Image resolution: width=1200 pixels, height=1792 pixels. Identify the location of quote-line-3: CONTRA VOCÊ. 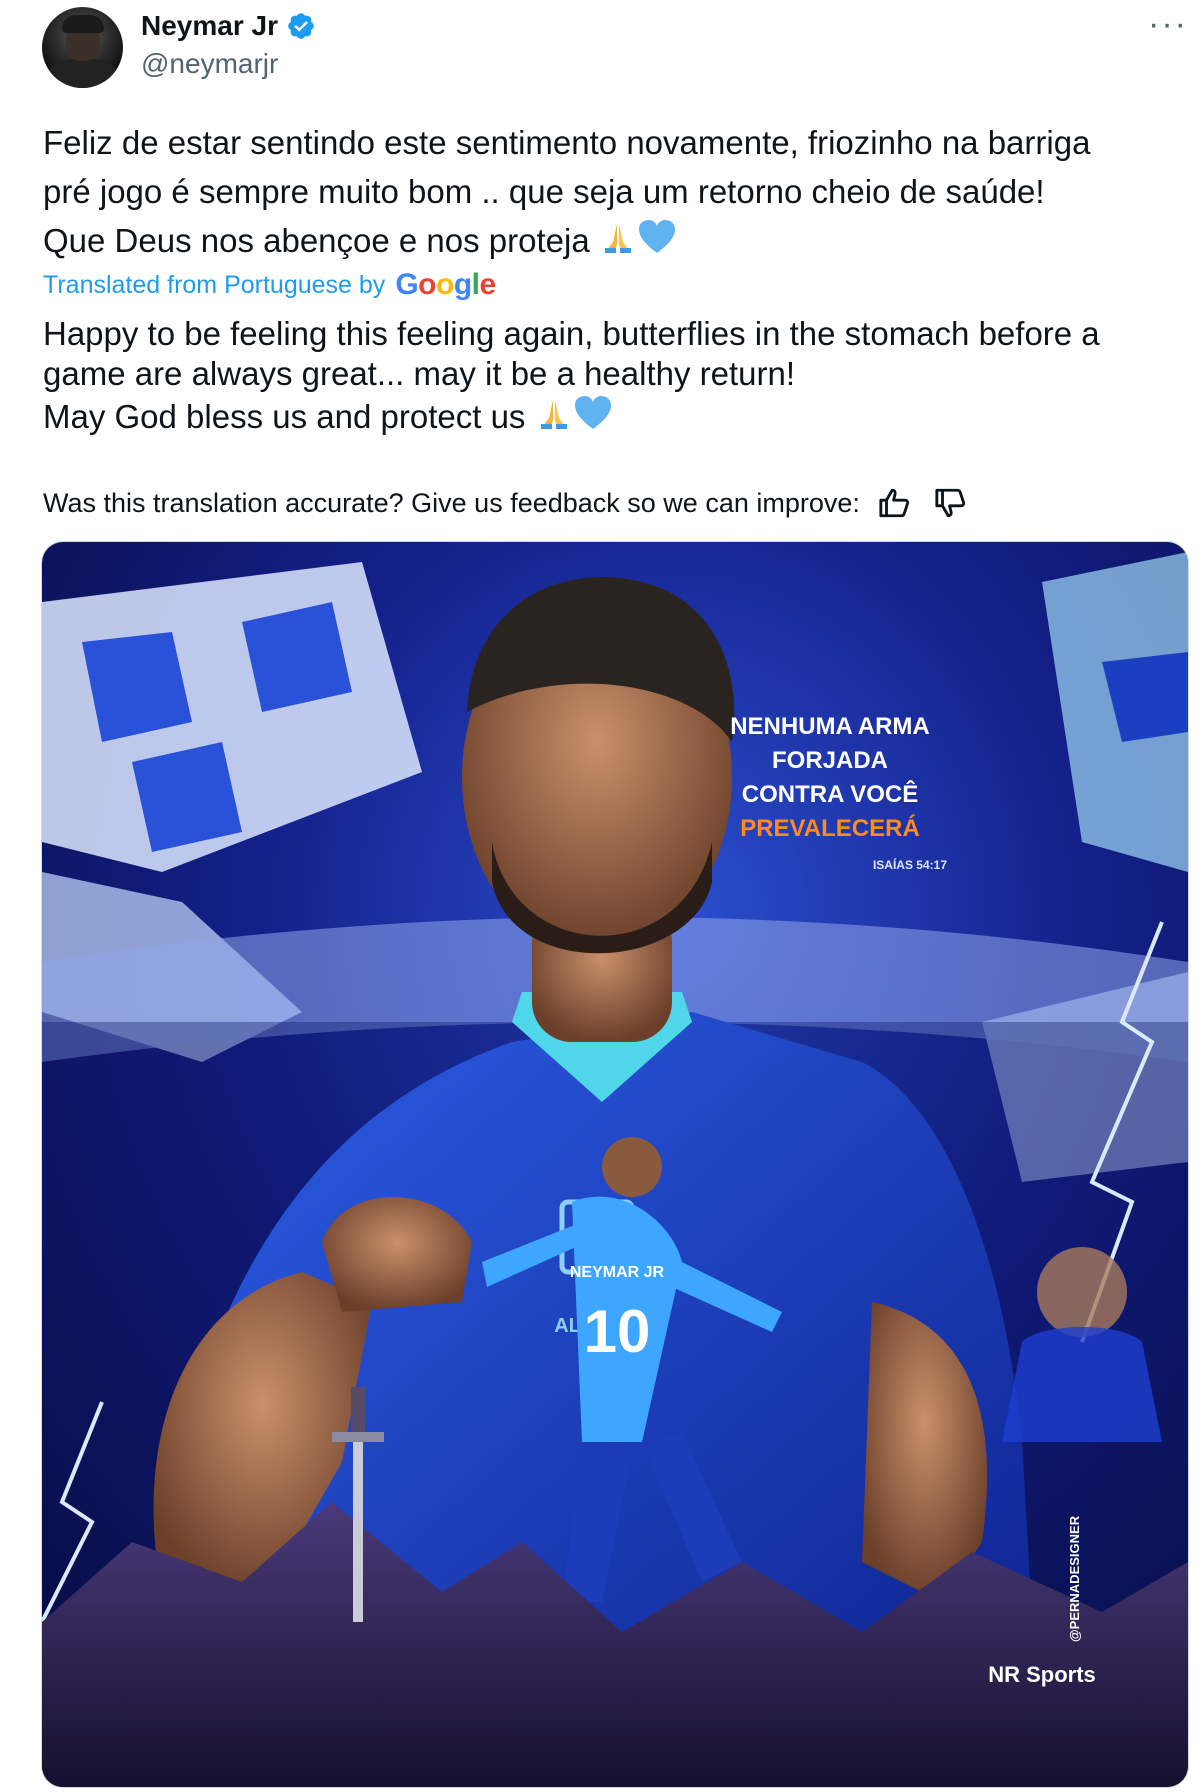
(830, 794).